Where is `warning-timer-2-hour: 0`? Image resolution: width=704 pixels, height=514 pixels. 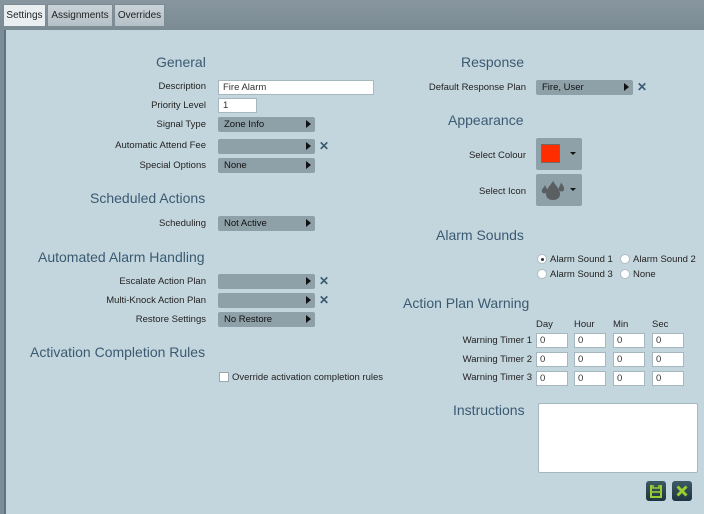 warning-timer-2-hour: 0 is located at coordinates (590, 359).